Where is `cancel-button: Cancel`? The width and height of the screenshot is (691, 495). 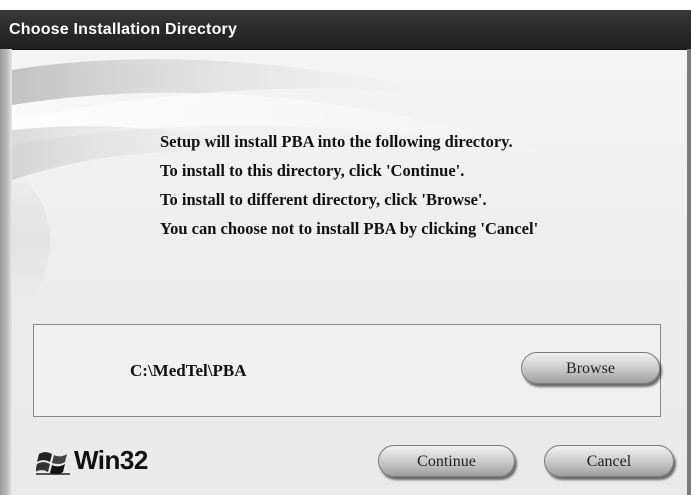
cancel-button: Cancel is located at coordinates (609, 461).